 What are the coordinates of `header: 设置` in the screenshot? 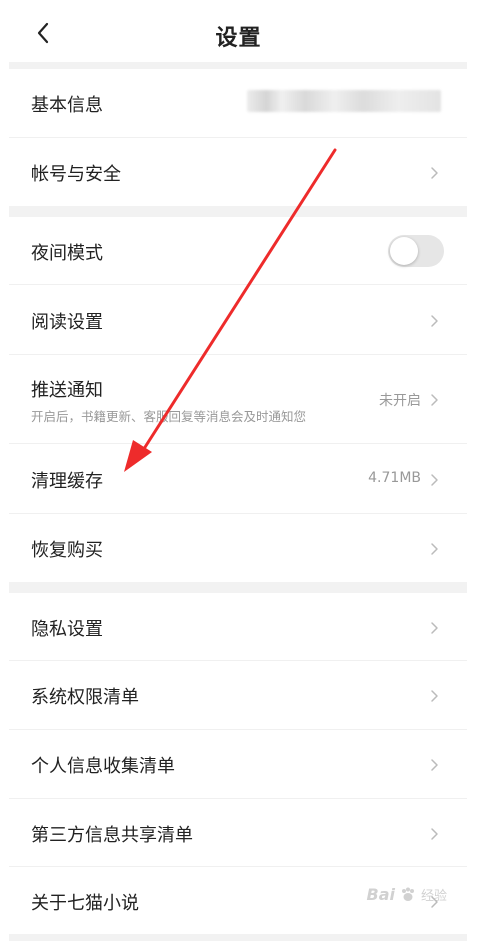 It's located at (238, 31).